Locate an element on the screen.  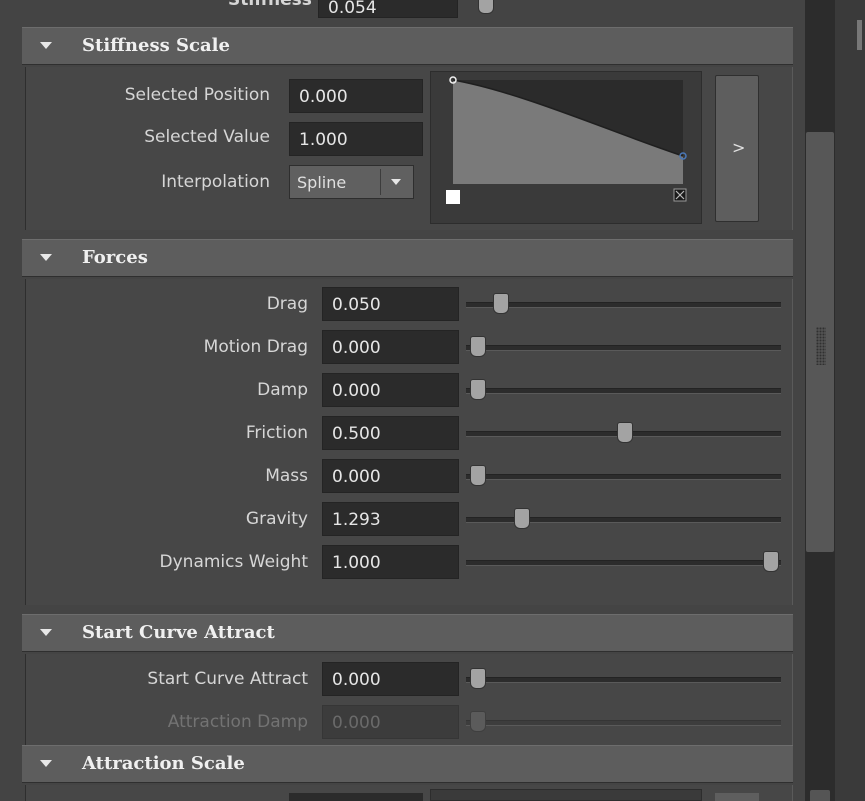
attribute-value-field: 1.000 is located at coordinates (390, 562).